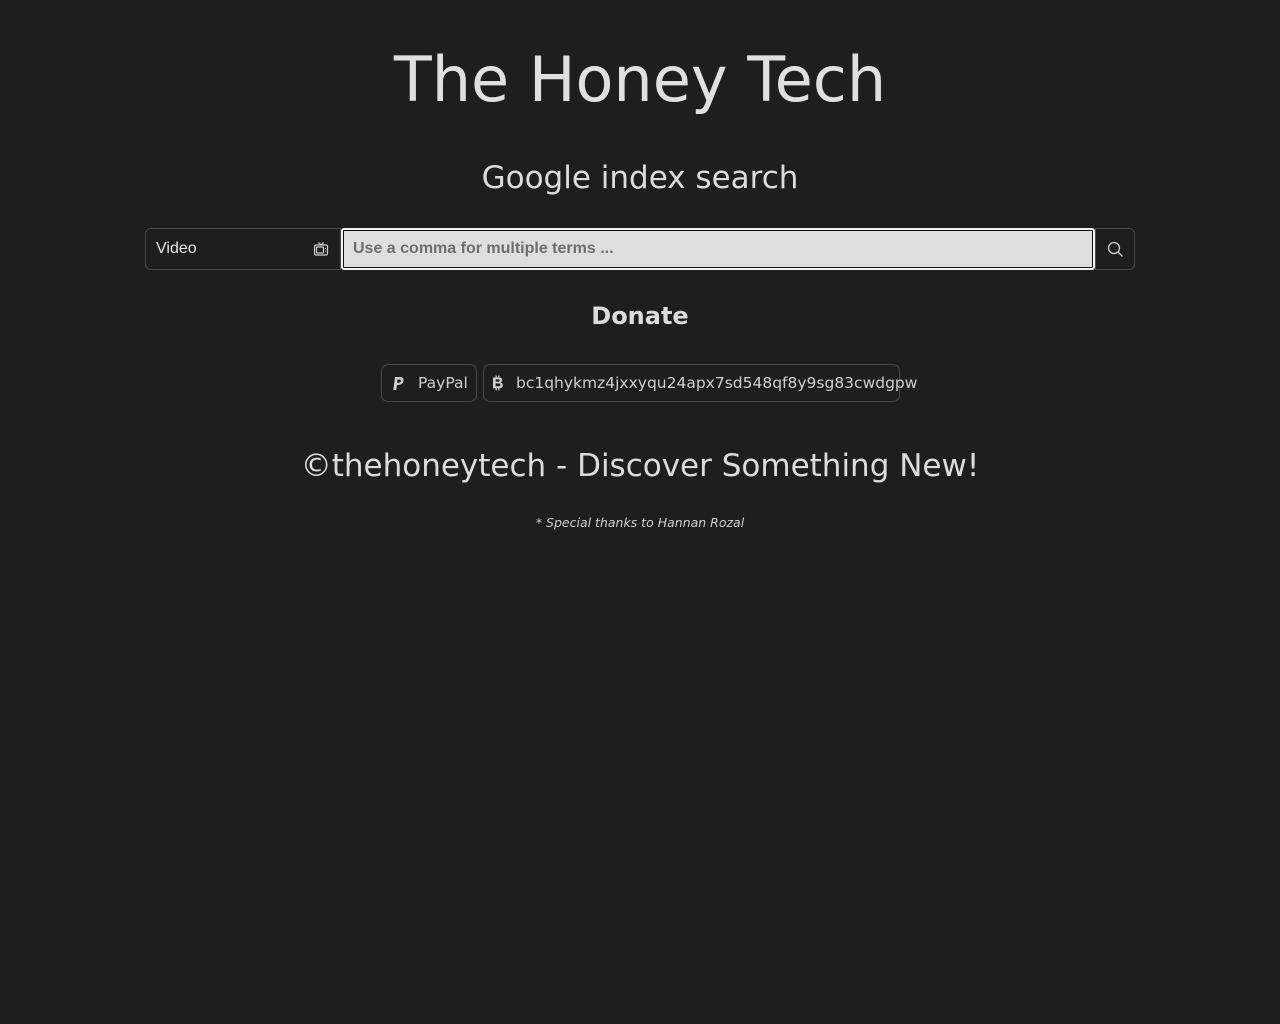 This screenshot has width=1280, height=1024. I want to click on donate-heading: Donate, so click(640, 316).